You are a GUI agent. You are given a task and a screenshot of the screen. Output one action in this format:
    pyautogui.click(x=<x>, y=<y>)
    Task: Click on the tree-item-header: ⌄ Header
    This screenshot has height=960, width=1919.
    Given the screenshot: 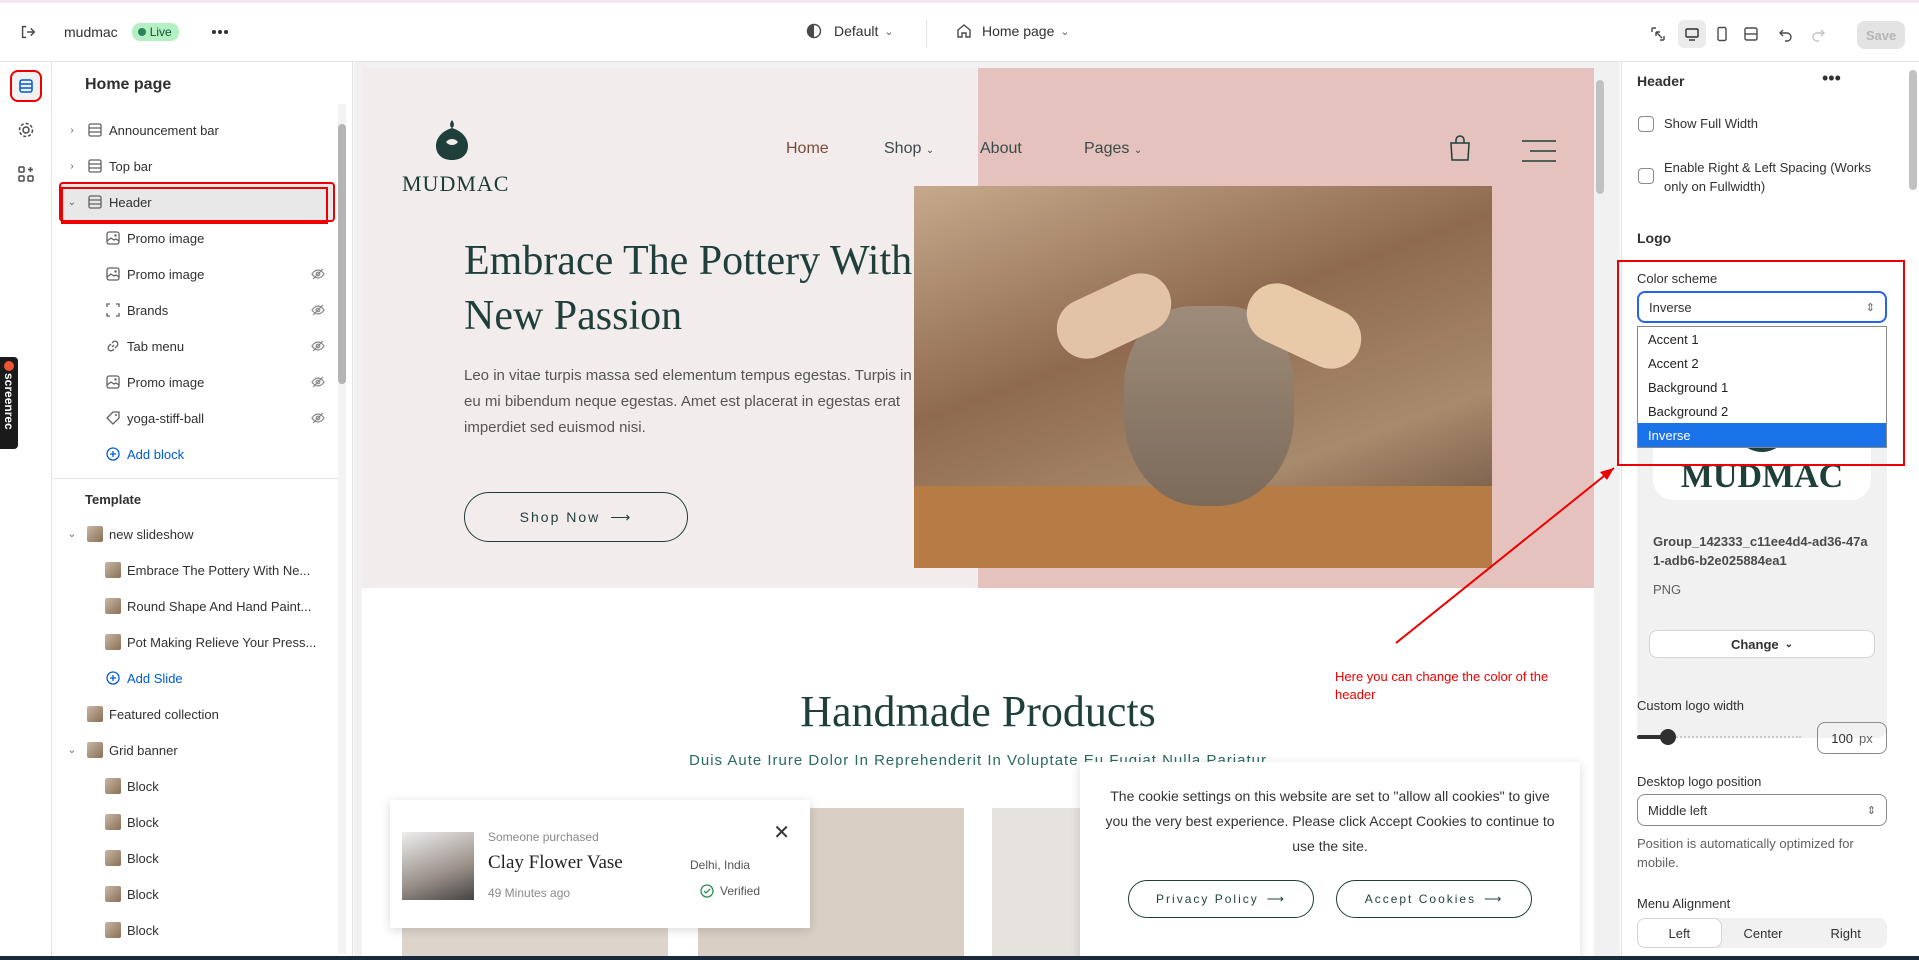 What is the action you would take?
    pyautogui.click(x=197, y=202)
    